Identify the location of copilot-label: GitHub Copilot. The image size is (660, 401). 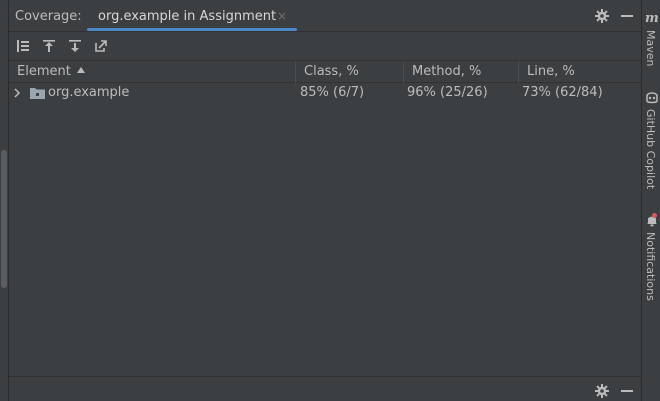
(650, 149).